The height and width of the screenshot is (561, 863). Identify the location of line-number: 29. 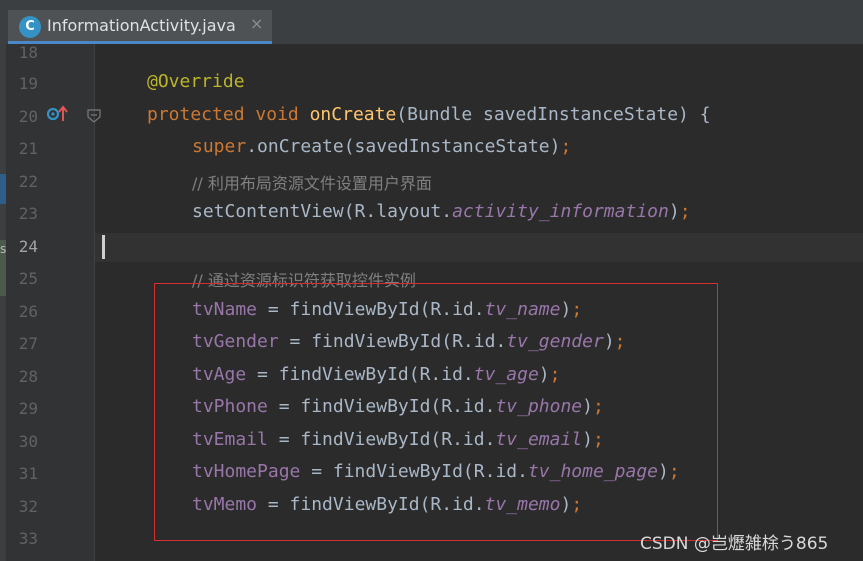
(28, 408).